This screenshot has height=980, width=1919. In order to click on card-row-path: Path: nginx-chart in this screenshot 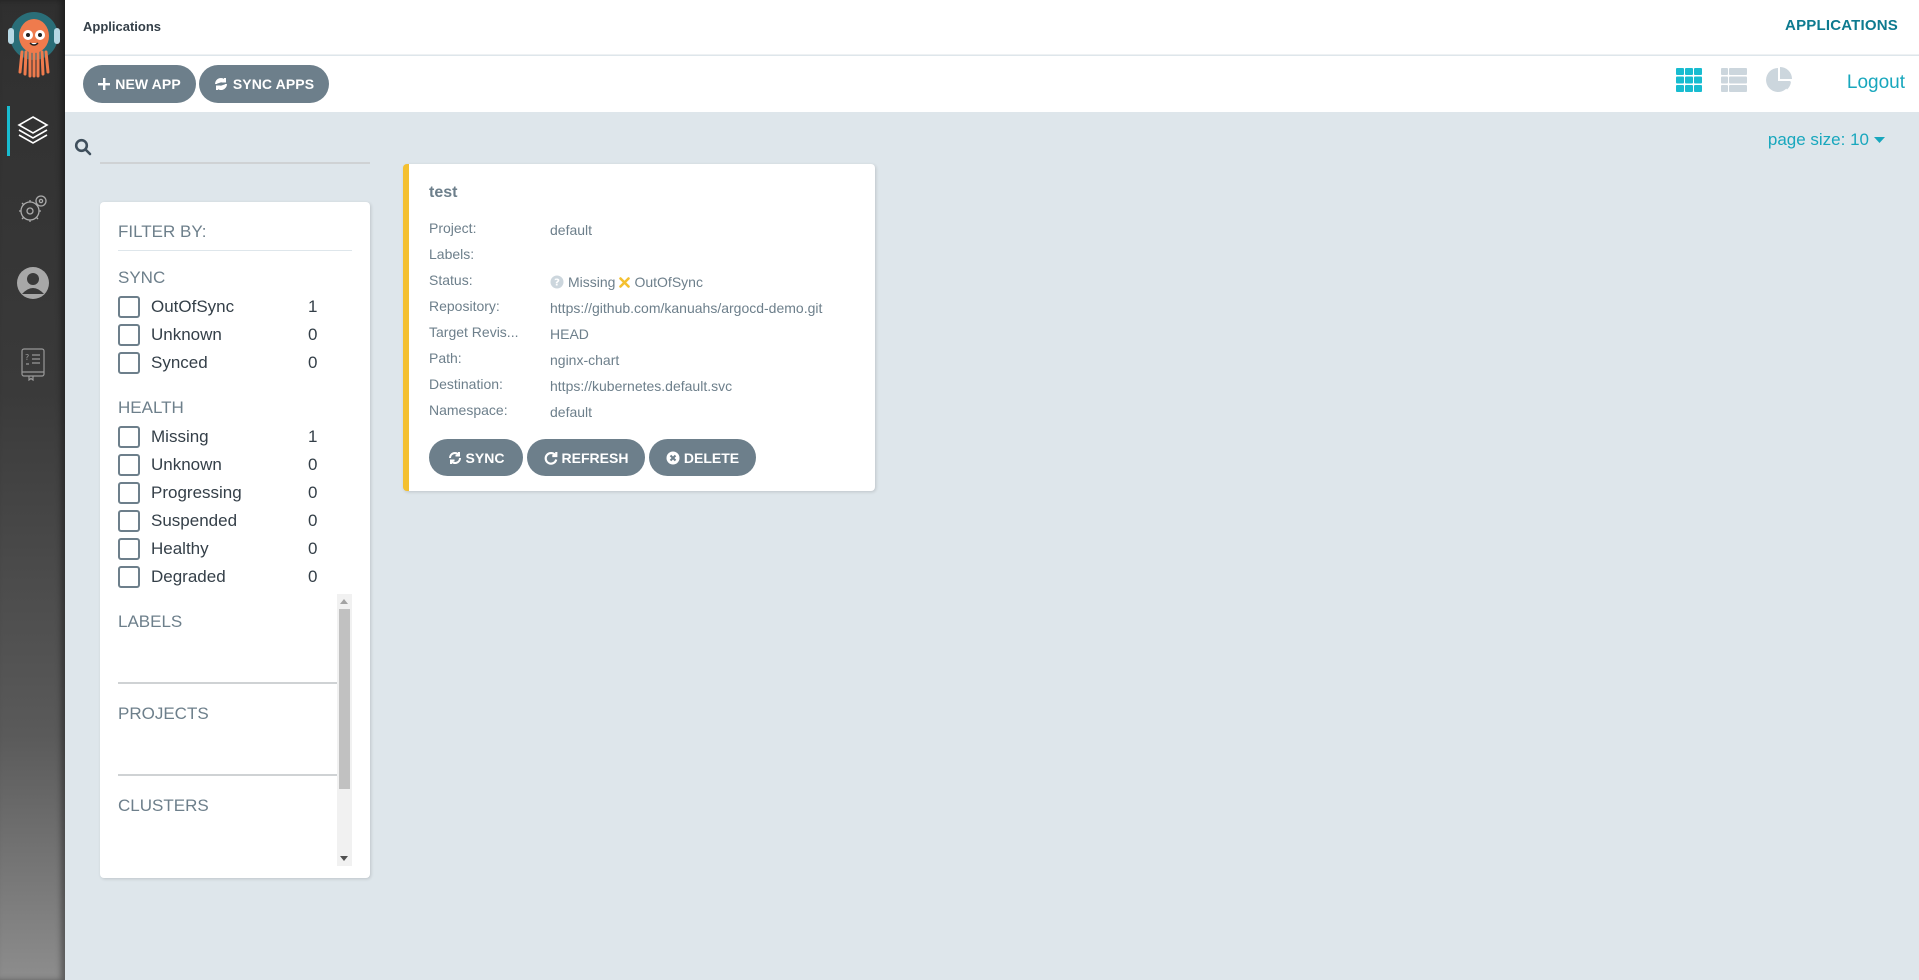, I will do `click(524, 360)`.